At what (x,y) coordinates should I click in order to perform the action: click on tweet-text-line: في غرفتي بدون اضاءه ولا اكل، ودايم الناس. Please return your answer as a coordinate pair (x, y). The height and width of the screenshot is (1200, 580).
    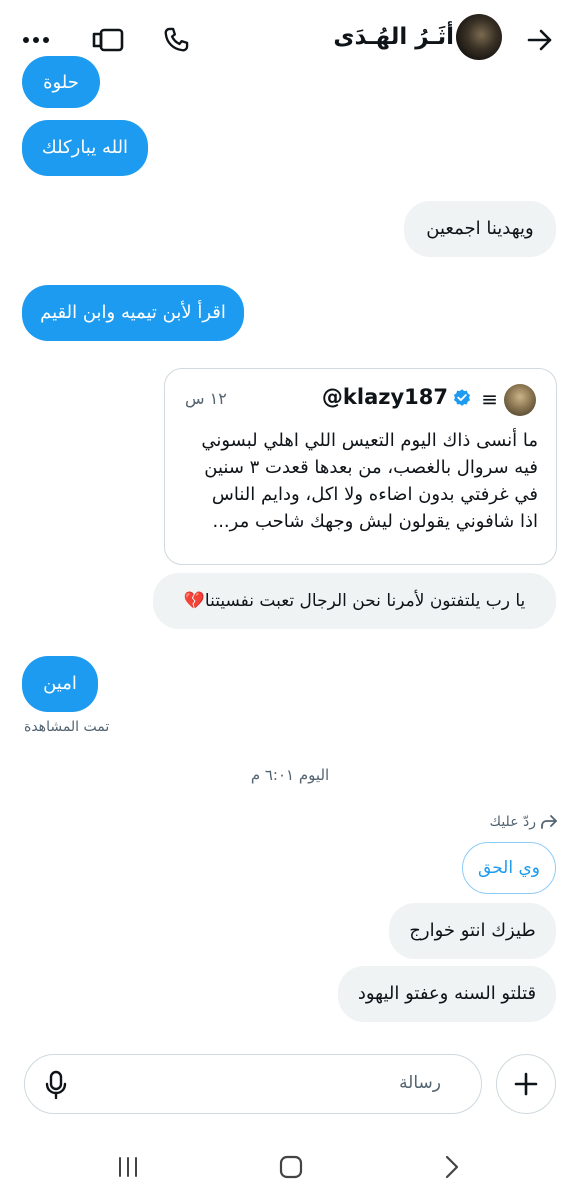
    Looking at the image, I should click on (374, 494).